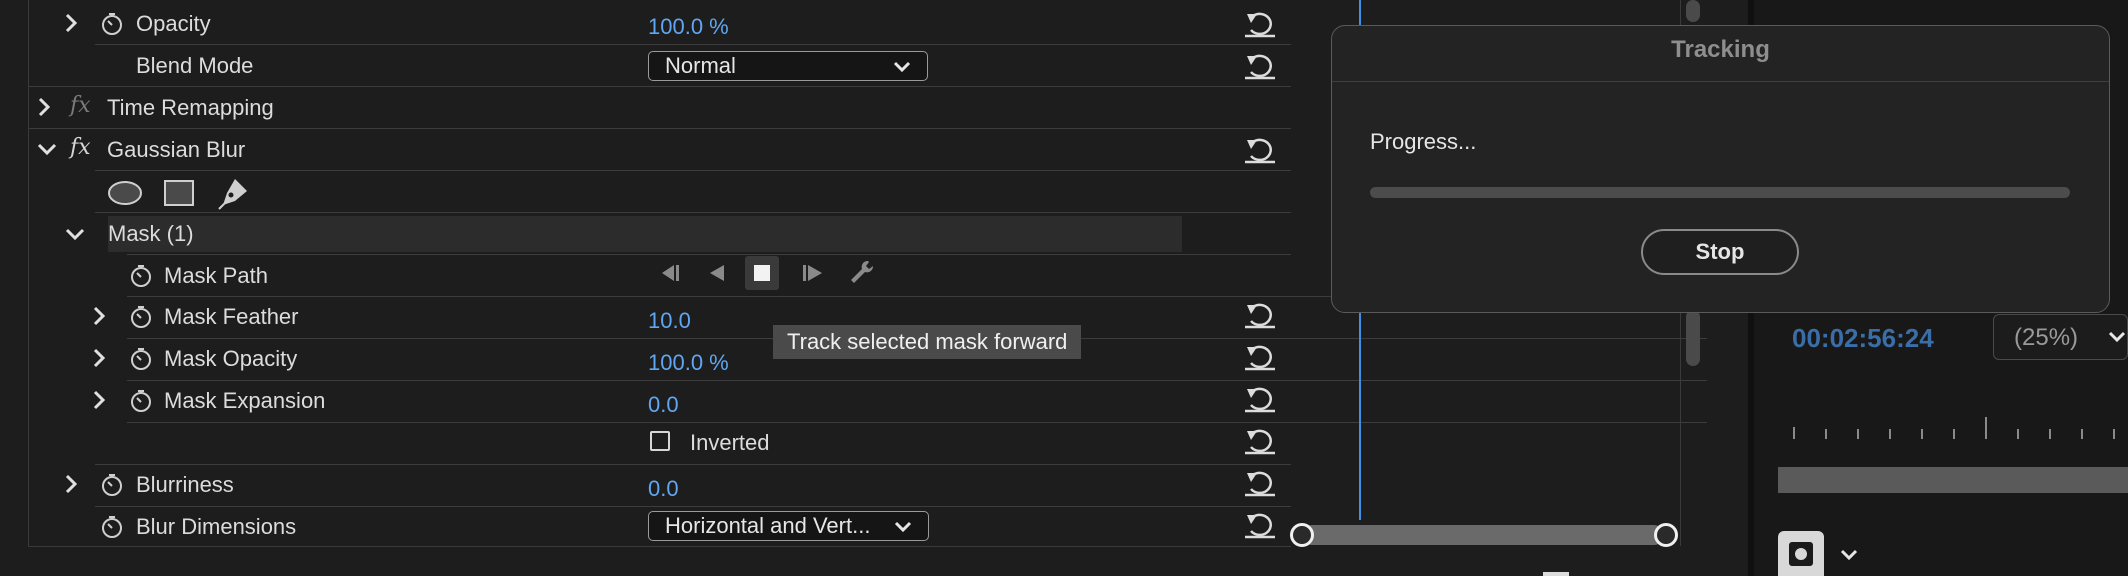  I want to click on mask-opacity-label: Mask Opacity, so click(231, 358).